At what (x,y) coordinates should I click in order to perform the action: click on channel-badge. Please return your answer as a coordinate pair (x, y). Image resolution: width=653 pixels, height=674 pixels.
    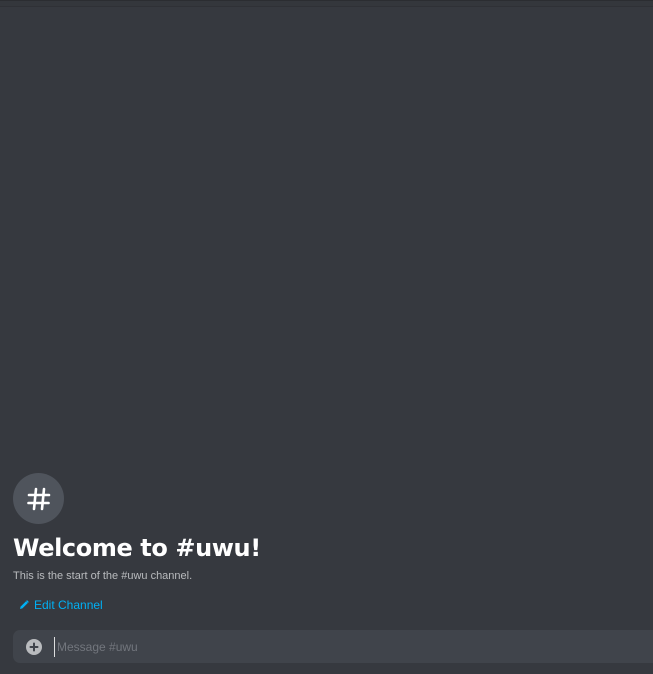
    Looking at the image, I should click on (38, 498).